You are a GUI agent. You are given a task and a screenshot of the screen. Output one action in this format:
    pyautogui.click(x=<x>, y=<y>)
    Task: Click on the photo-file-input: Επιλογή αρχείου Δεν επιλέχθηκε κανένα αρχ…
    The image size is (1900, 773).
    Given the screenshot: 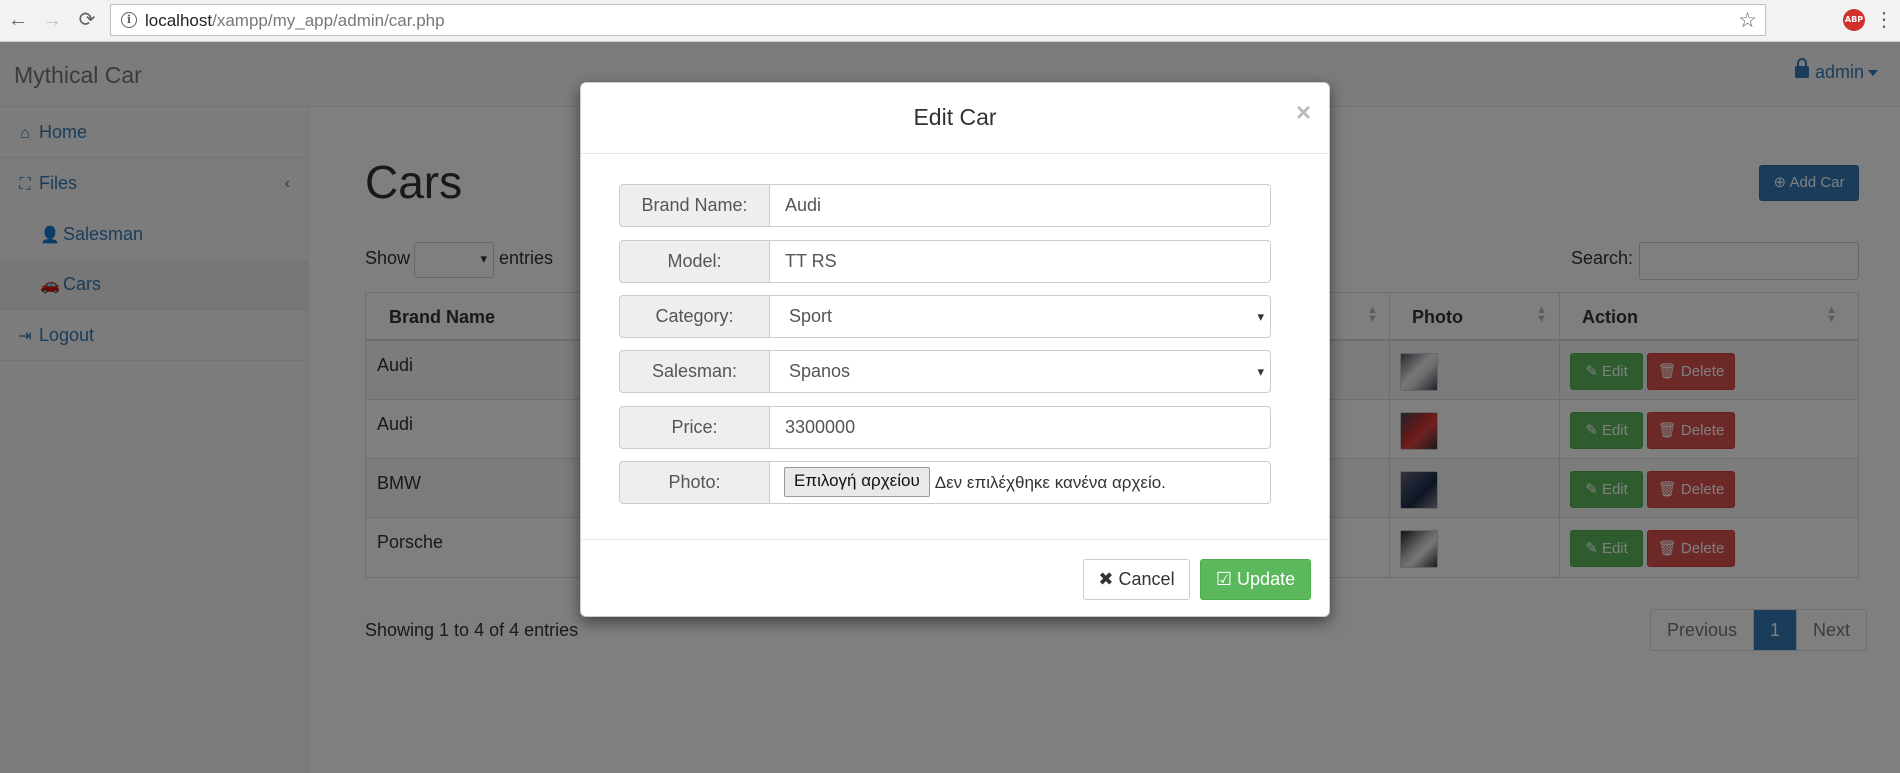 What is the action you would take?
    pyautogui.click(x=1020, y=482)
    